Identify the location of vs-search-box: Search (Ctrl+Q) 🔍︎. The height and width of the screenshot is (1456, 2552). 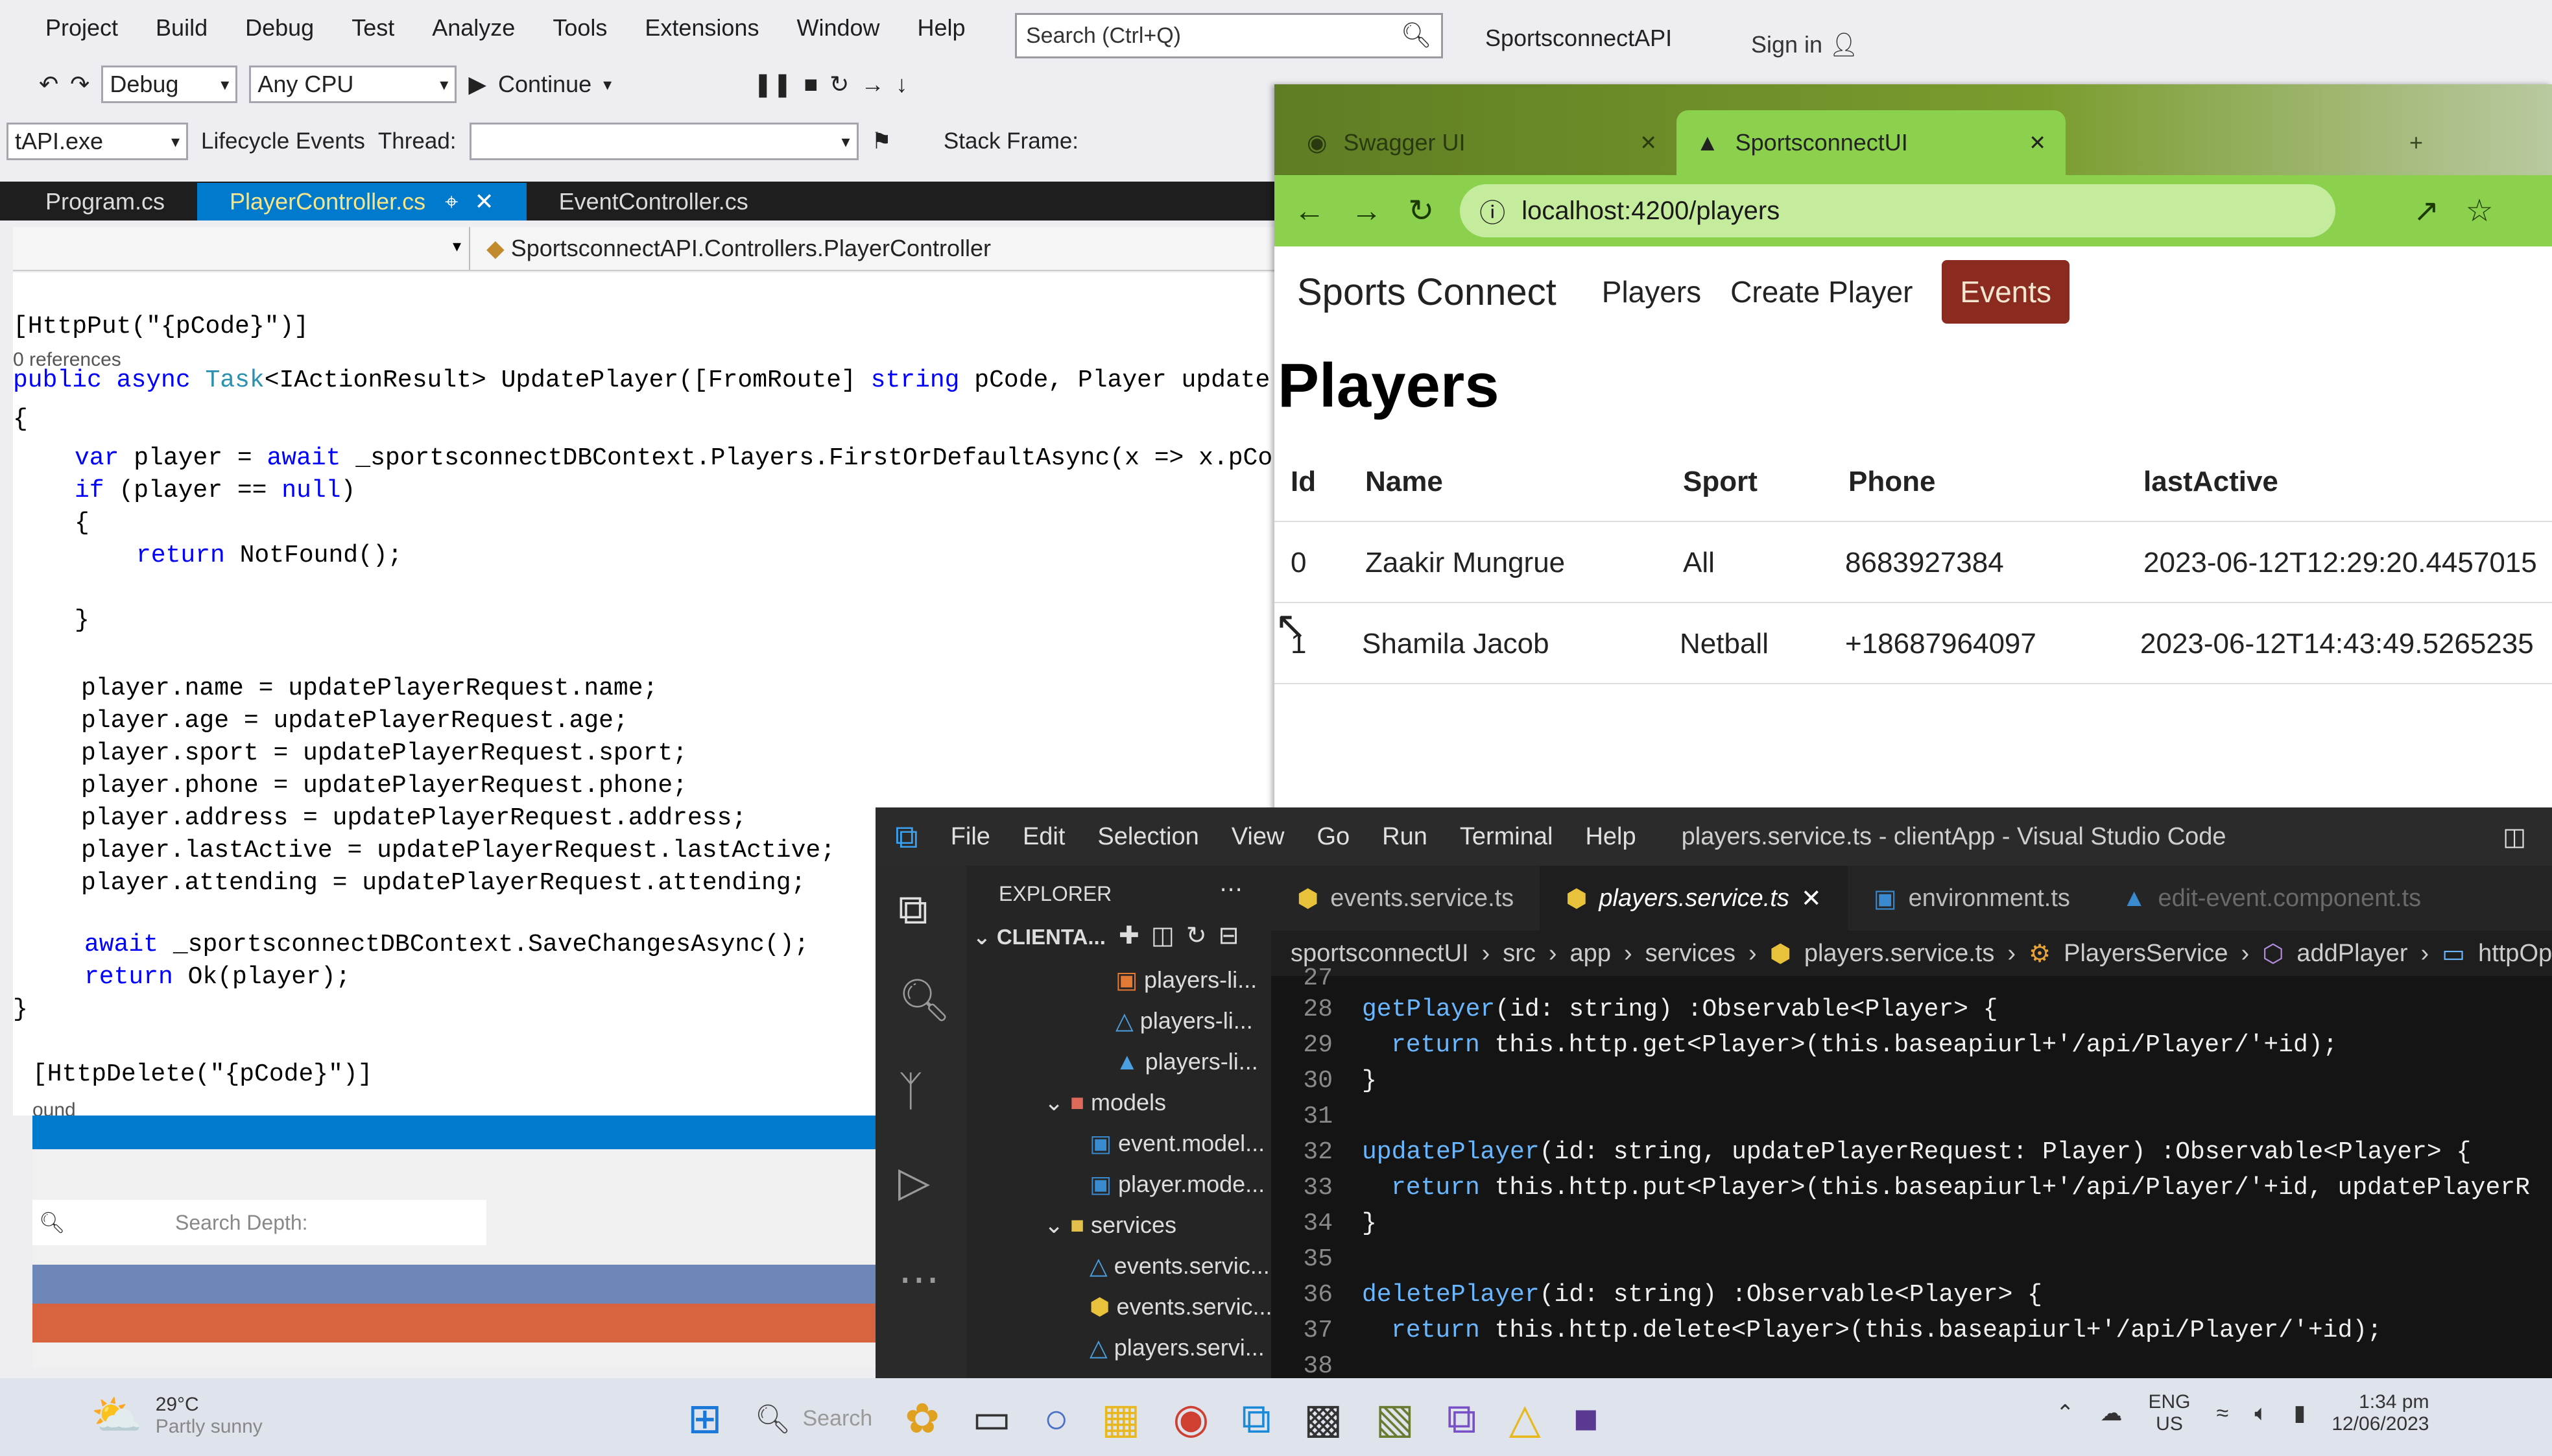
(1229, 35).